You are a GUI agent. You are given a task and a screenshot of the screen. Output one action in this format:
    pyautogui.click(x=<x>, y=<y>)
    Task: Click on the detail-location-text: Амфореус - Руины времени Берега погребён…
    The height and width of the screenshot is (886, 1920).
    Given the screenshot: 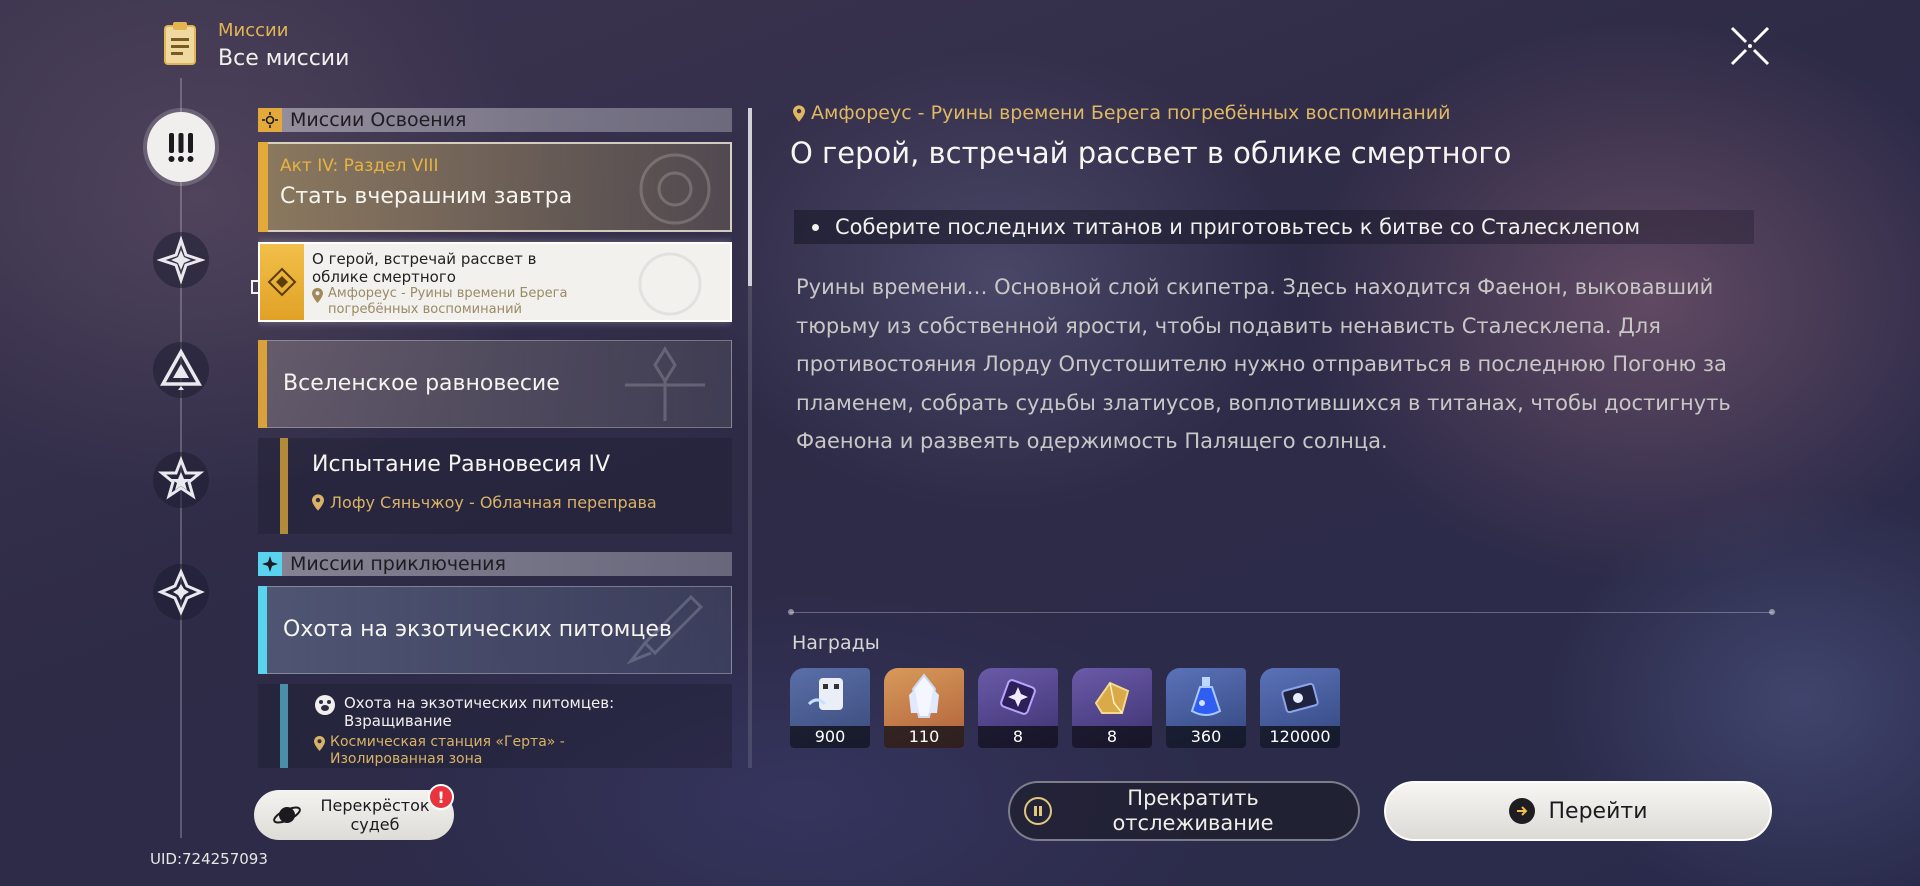 What is the action you would take?
    pyautogui.click(x=1131, y=113)
    